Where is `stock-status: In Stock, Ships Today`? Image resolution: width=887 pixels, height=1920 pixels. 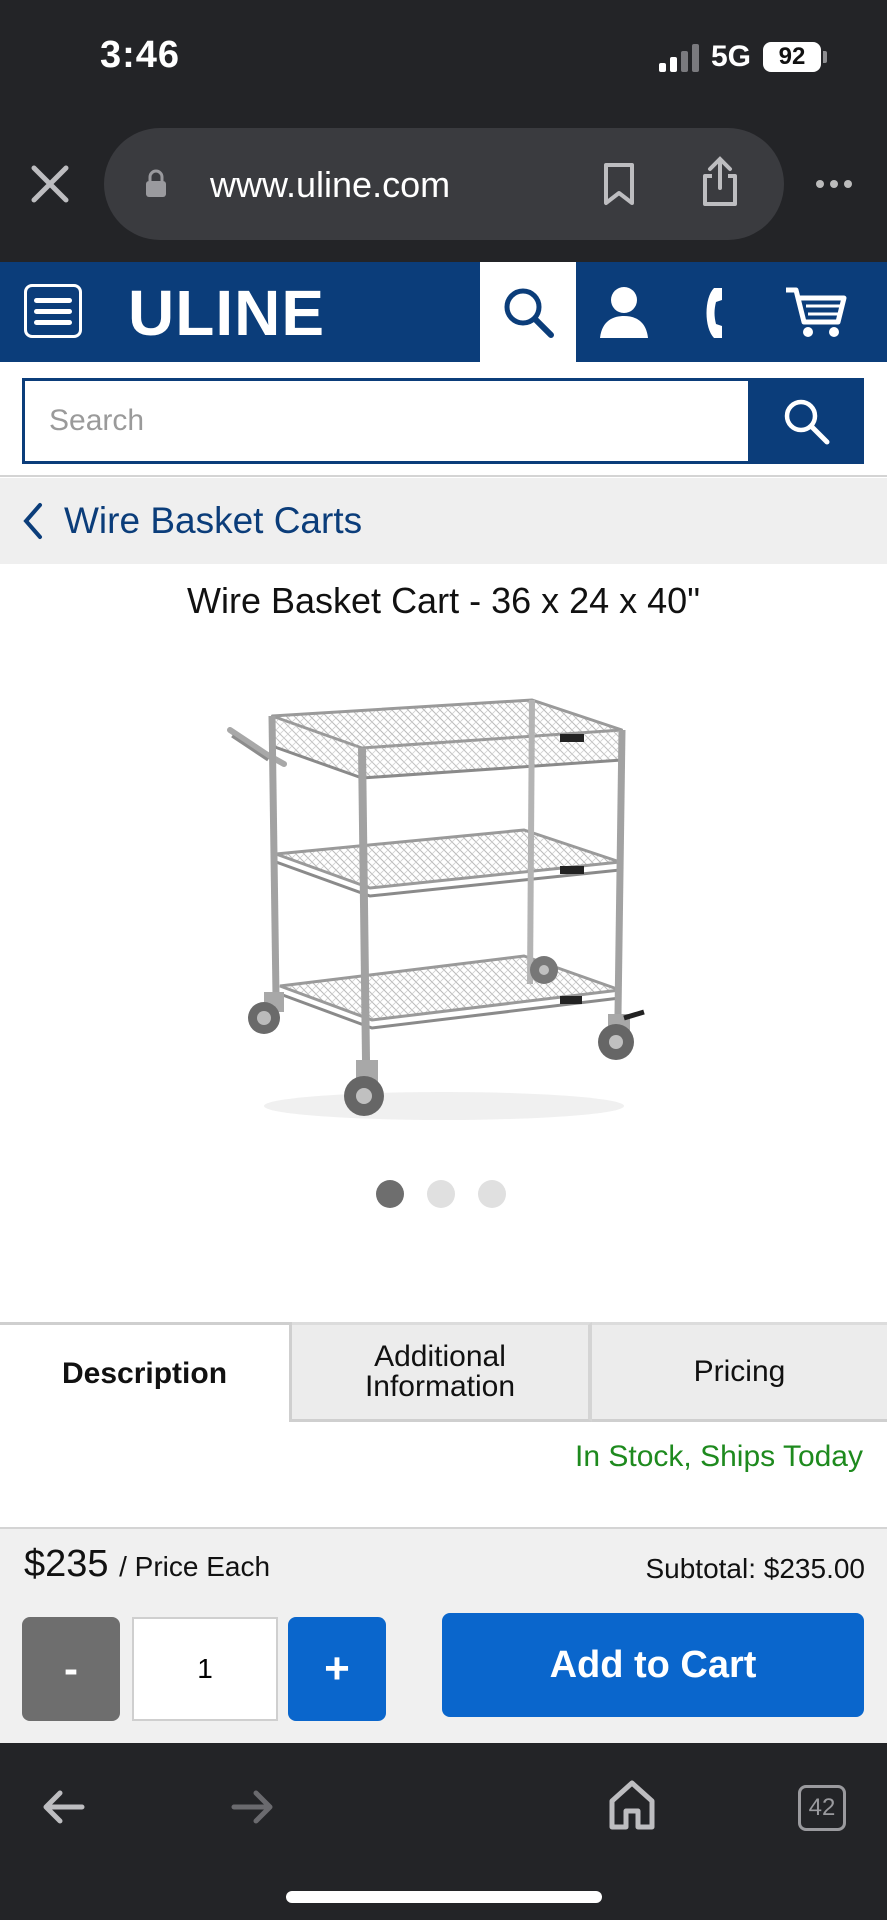
stock-status: In Stock, Ships Today is located at coordinates (719, 1456).